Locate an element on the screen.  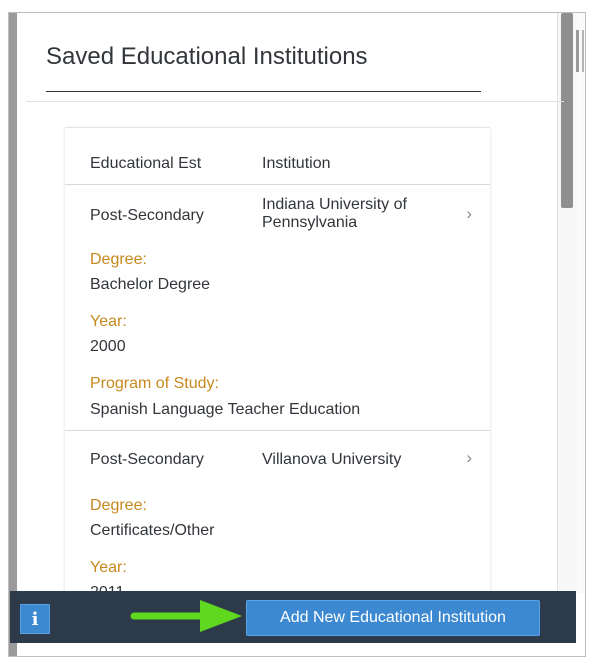
program-value: Spanish Language Teacher Education is located at coordinates (225, 409).